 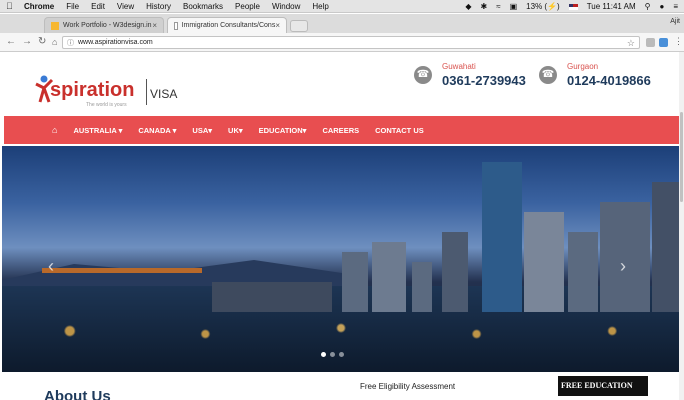 I want to click on tab-work-portfolio: Work Portfolio - W3design.in ×, so click(x=104, y=25).